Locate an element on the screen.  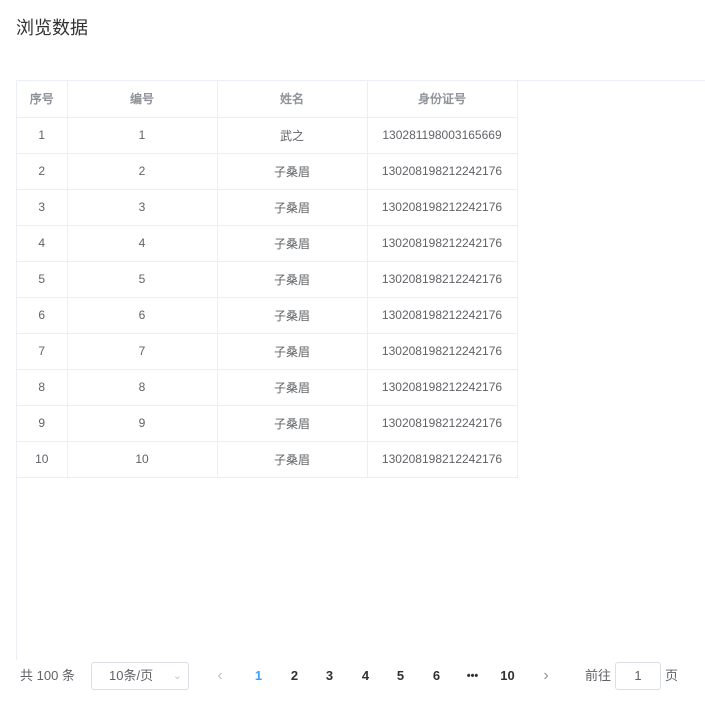
cell-code: 2 is located at coordinates (142, 171).